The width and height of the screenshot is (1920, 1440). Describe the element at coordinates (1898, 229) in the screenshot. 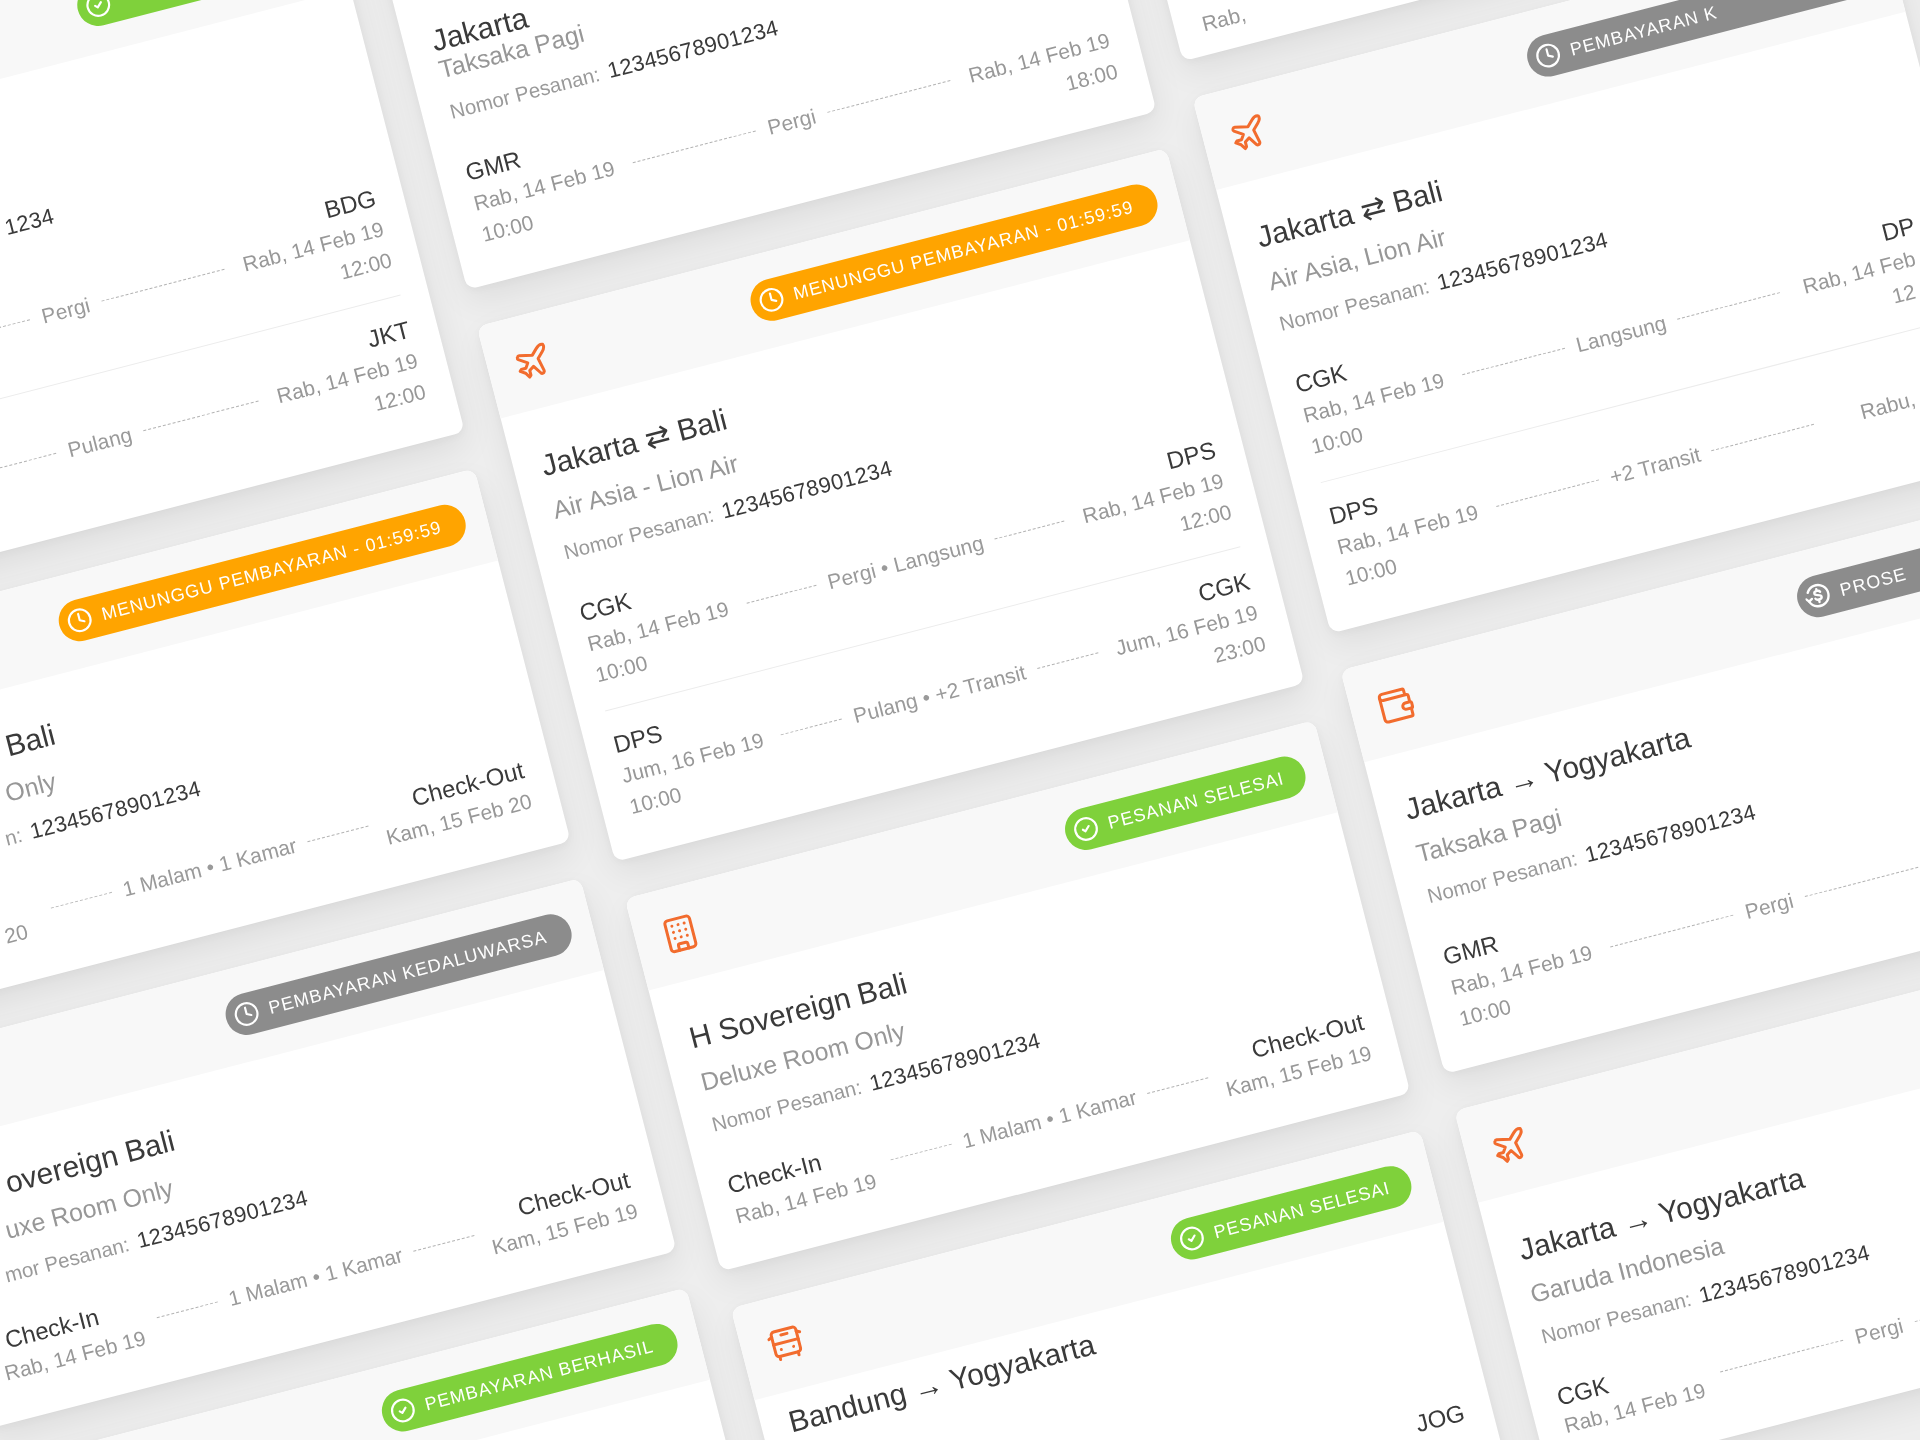

I see `stop-label: DP` at that location.